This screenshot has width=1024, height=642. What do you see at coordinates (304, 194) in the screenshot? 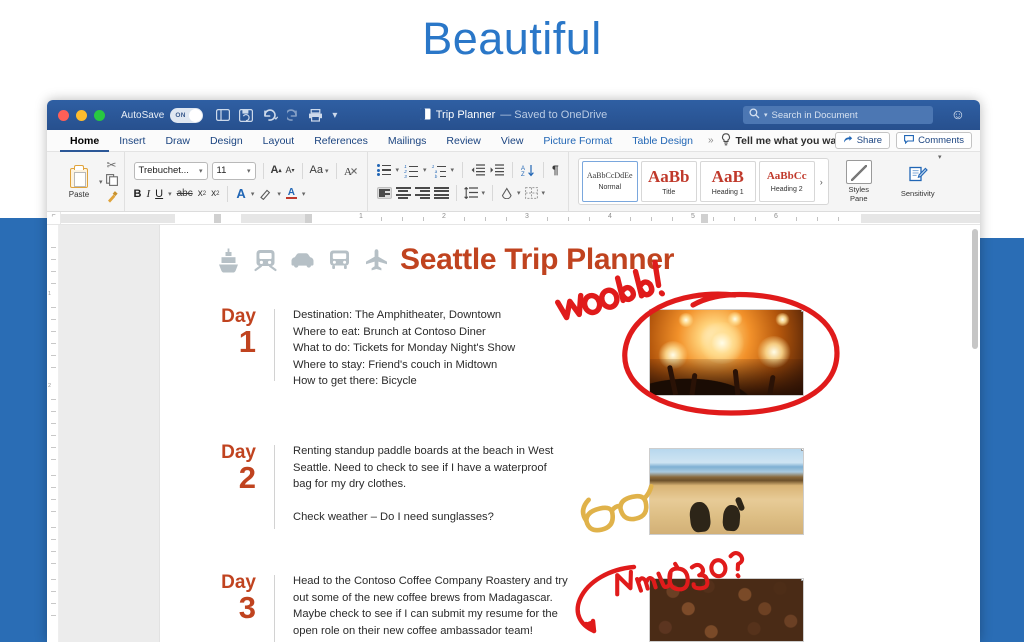
I see `font-color-chevron-icon: ▾` at bounding box center [304, 194].